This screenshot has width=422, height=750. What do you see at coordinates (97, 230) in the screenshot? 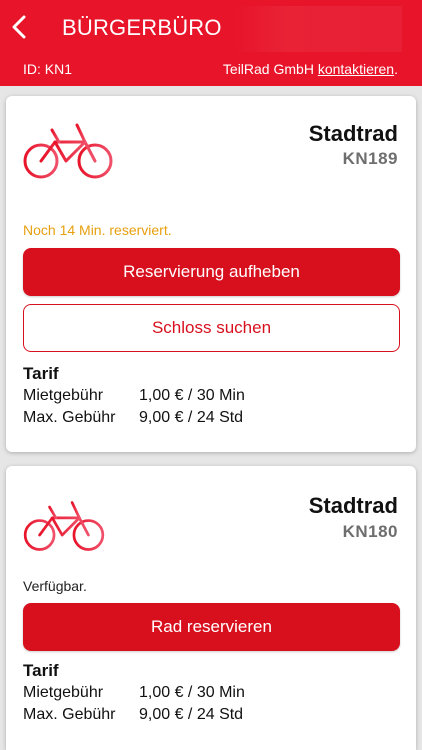
I see `reservation-status: Noch 14 Min. reserviert.` at bounding box center [97, 230].